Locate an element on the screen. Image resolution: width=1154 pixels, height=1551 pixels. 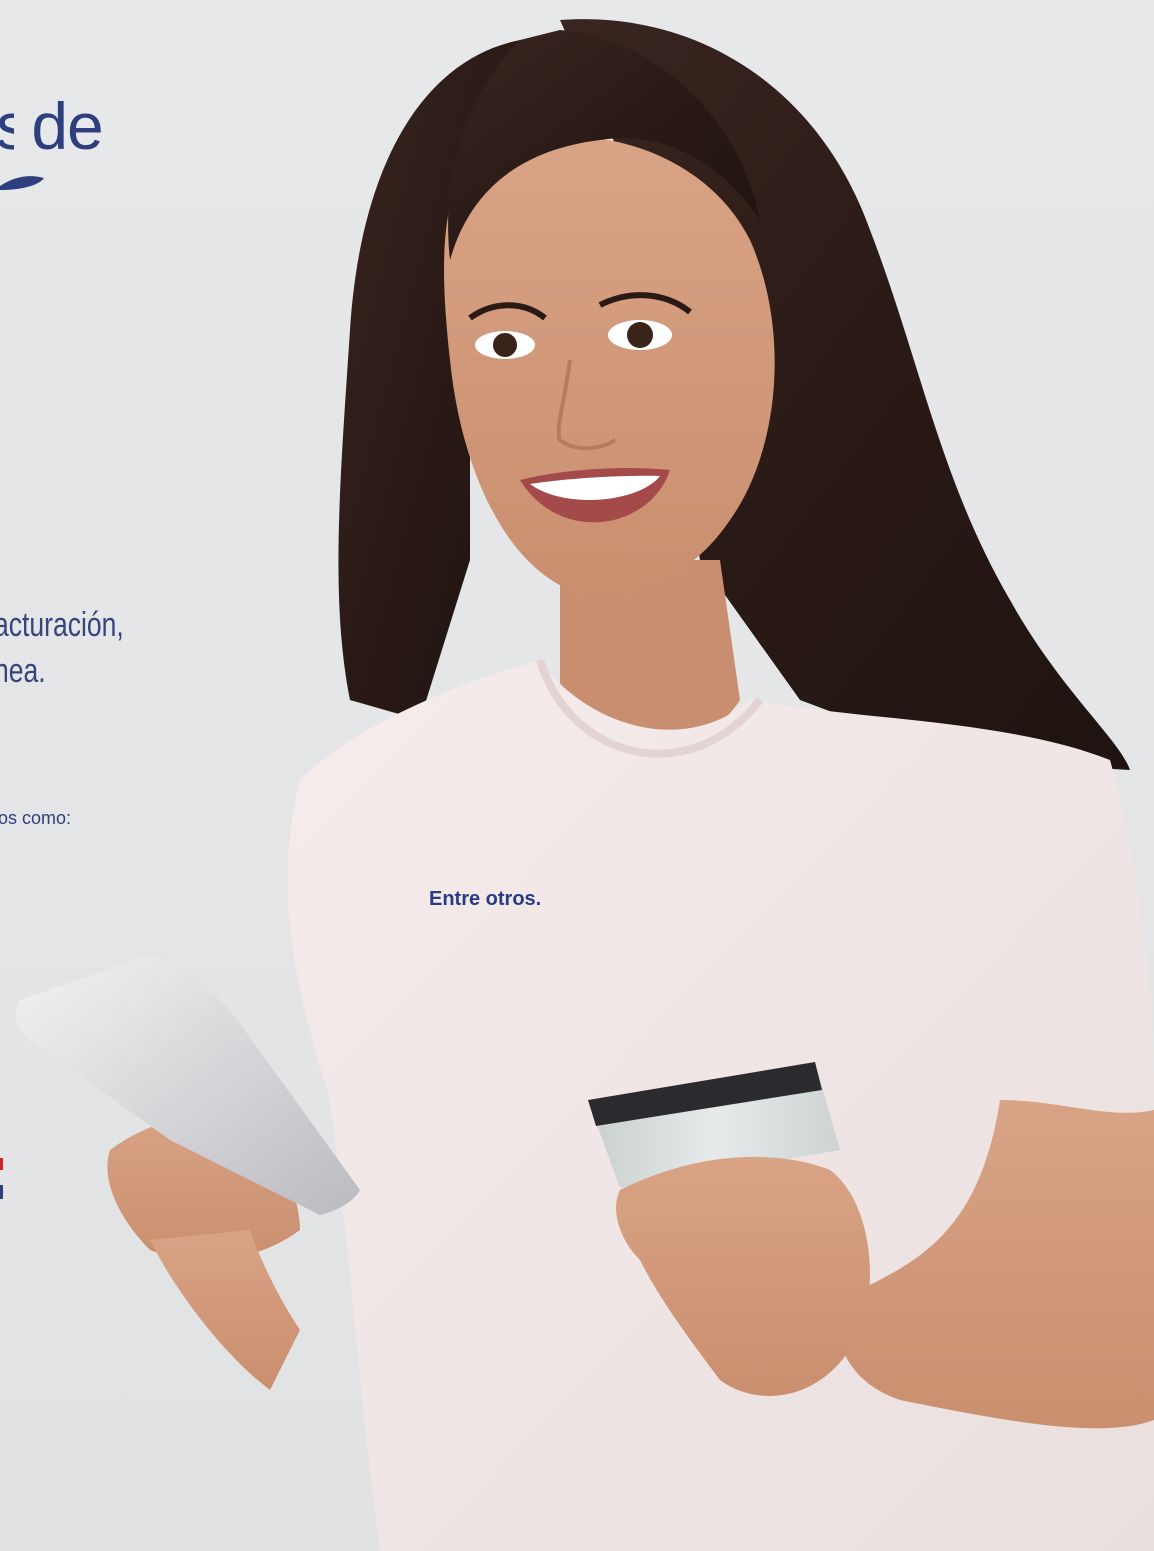
headline-partial-glyph: s is located at coordinates (7, 126).